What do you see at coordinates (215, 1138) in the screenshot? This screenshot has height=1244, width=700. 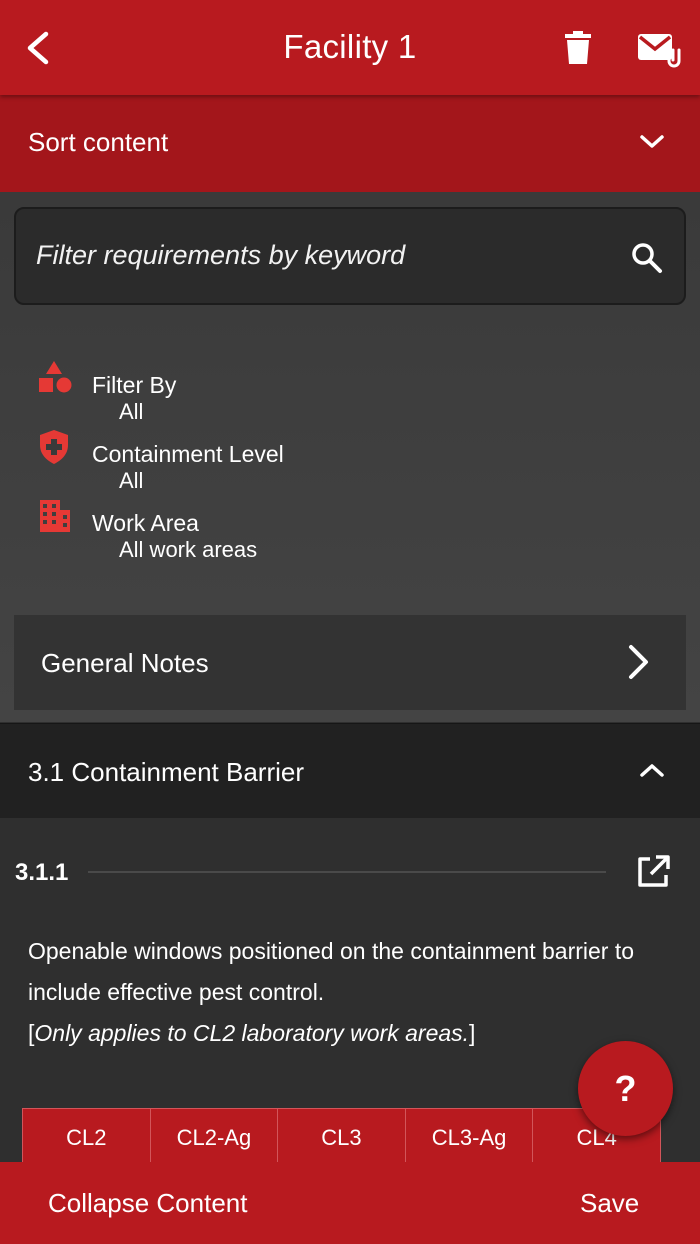 I see `tab-cl2-ag: CL2-Ag` at bounding box center [215, 1138].